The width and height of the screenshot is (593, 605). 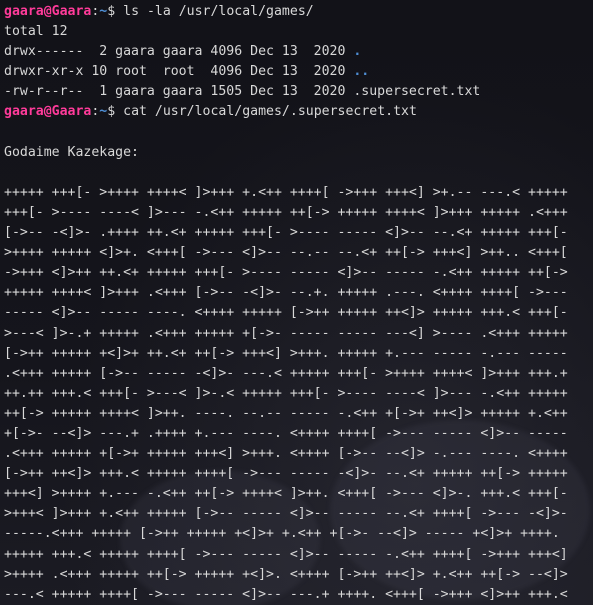 I want to click on prompt-line: gaara@Gaara:~$ ls -la /usr/local/games/, so click(x=298, y=12).